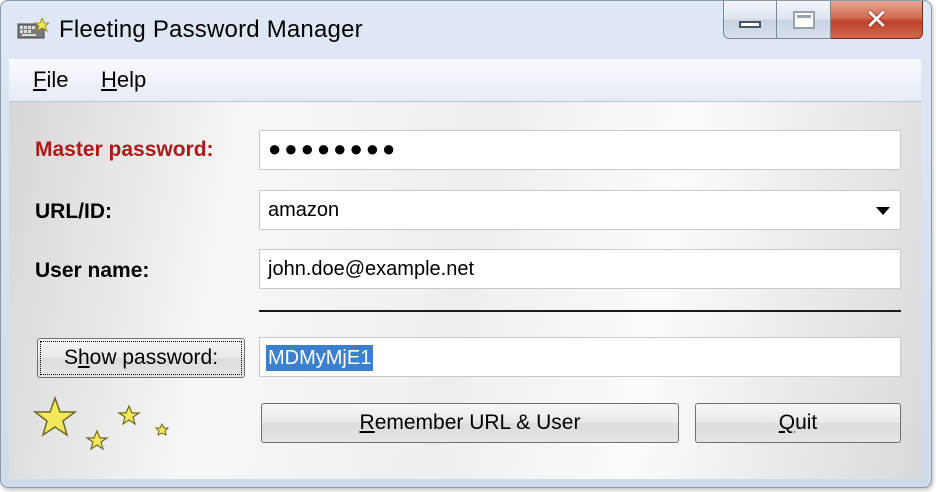  I want to click on menu-file-label: ile, so click(57, 79).